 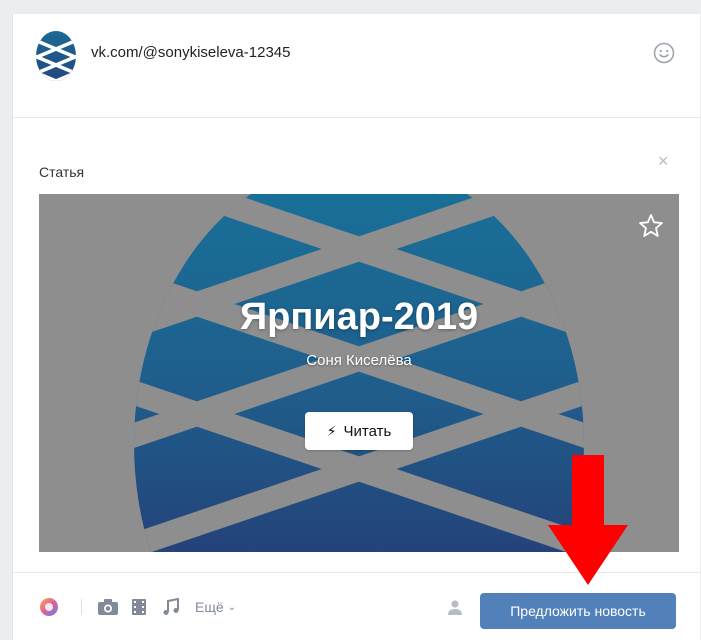 I want to click on video-icon, so click(x=139, y=607).